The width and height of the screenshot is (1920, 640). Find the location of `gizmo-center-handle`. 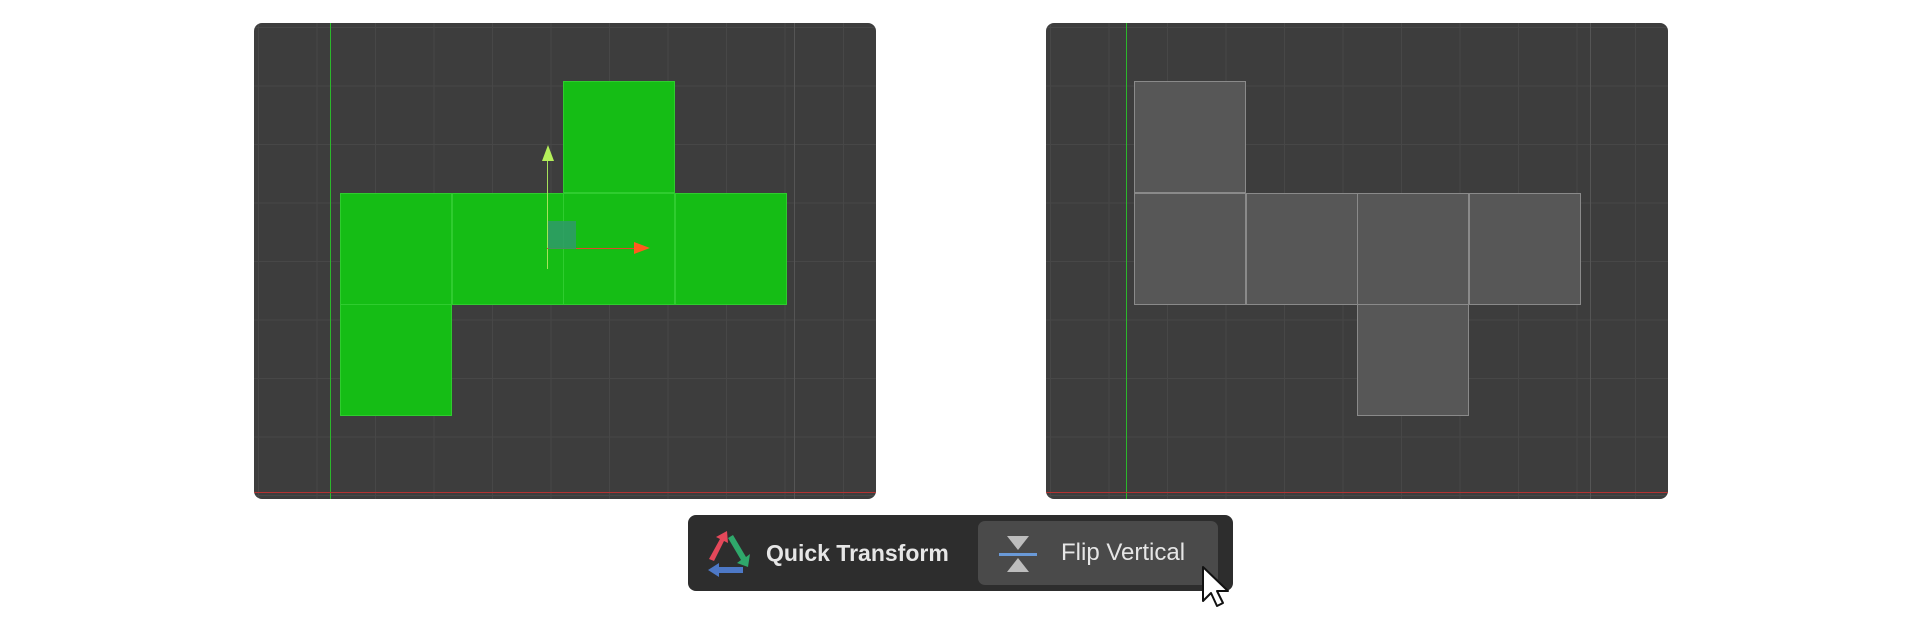

gizmo-center-handle is located at coordinates (562, 235).